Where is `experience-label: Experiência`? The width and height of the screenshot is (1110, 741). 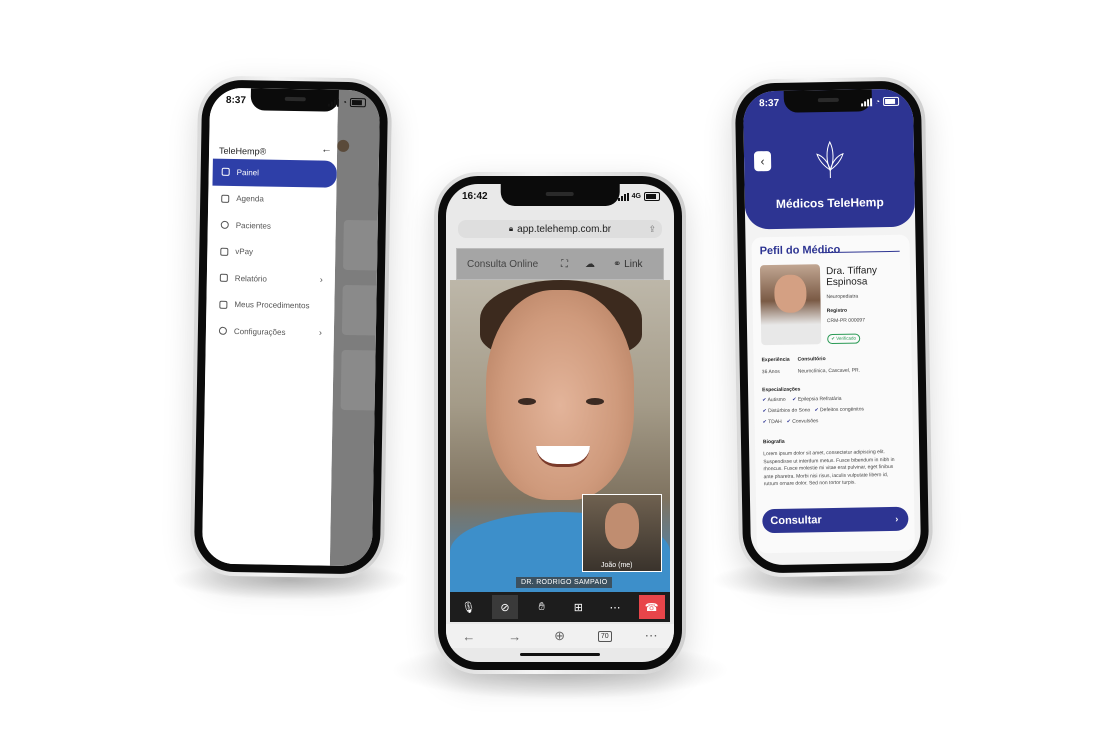 experience-label: Experiência is located at coordinates (775, 360).